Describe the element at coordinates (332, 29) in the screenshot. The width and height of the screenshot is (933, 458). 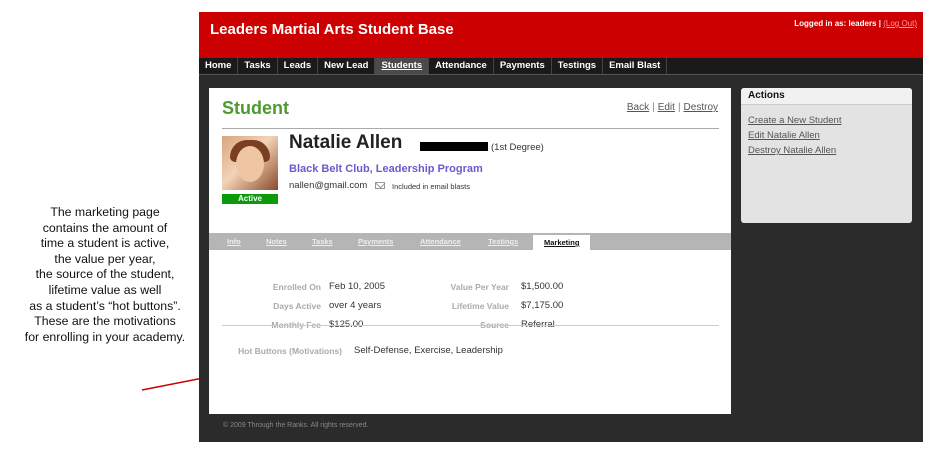
I see `app-title: Leaders Martial Arts Student Base` at that location.